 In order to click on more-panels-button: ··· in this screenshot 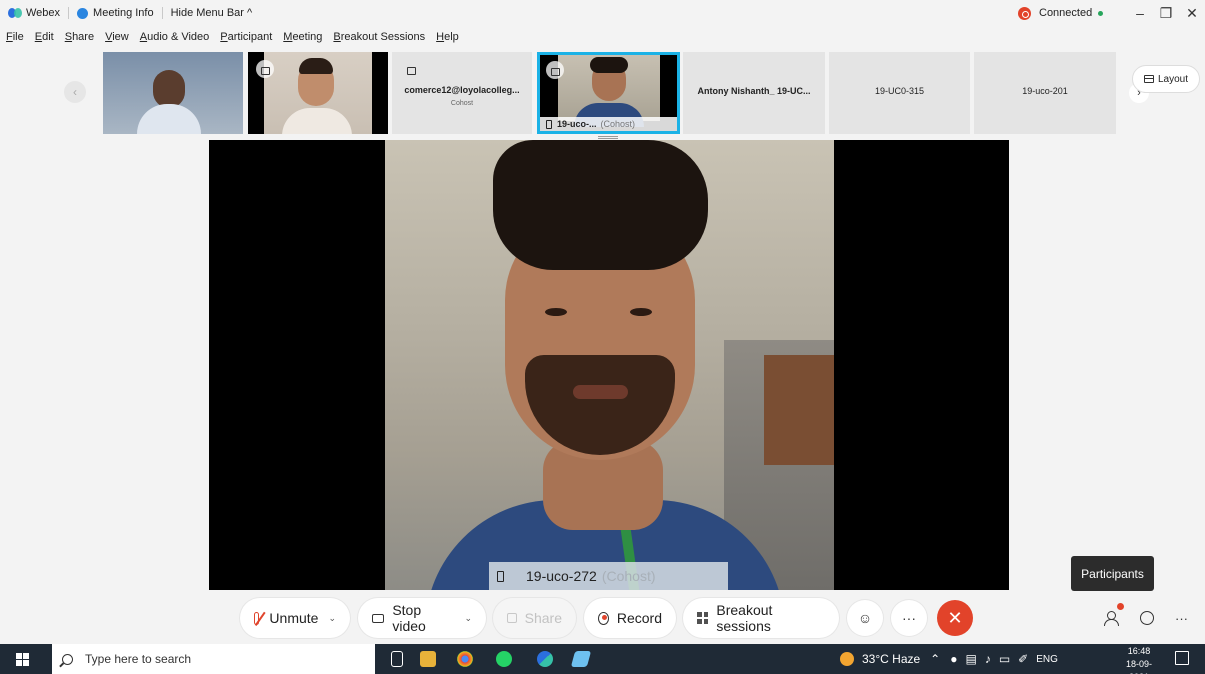, I will do `click(1181, 618)`.